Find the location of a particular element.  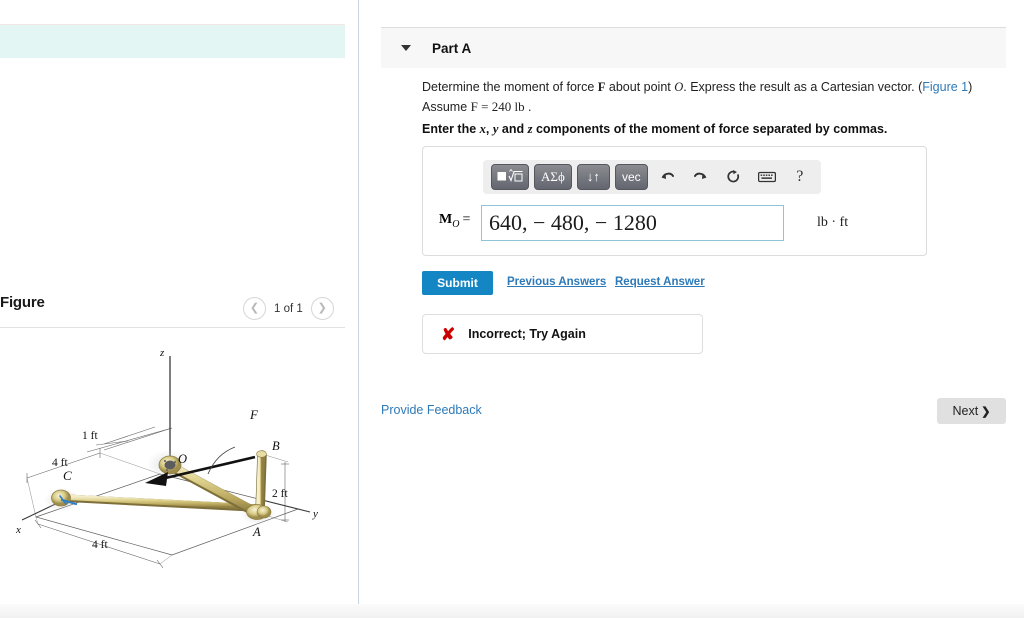

feedback-message: Incorrect; Try Again is located at coordinates (527, 334).